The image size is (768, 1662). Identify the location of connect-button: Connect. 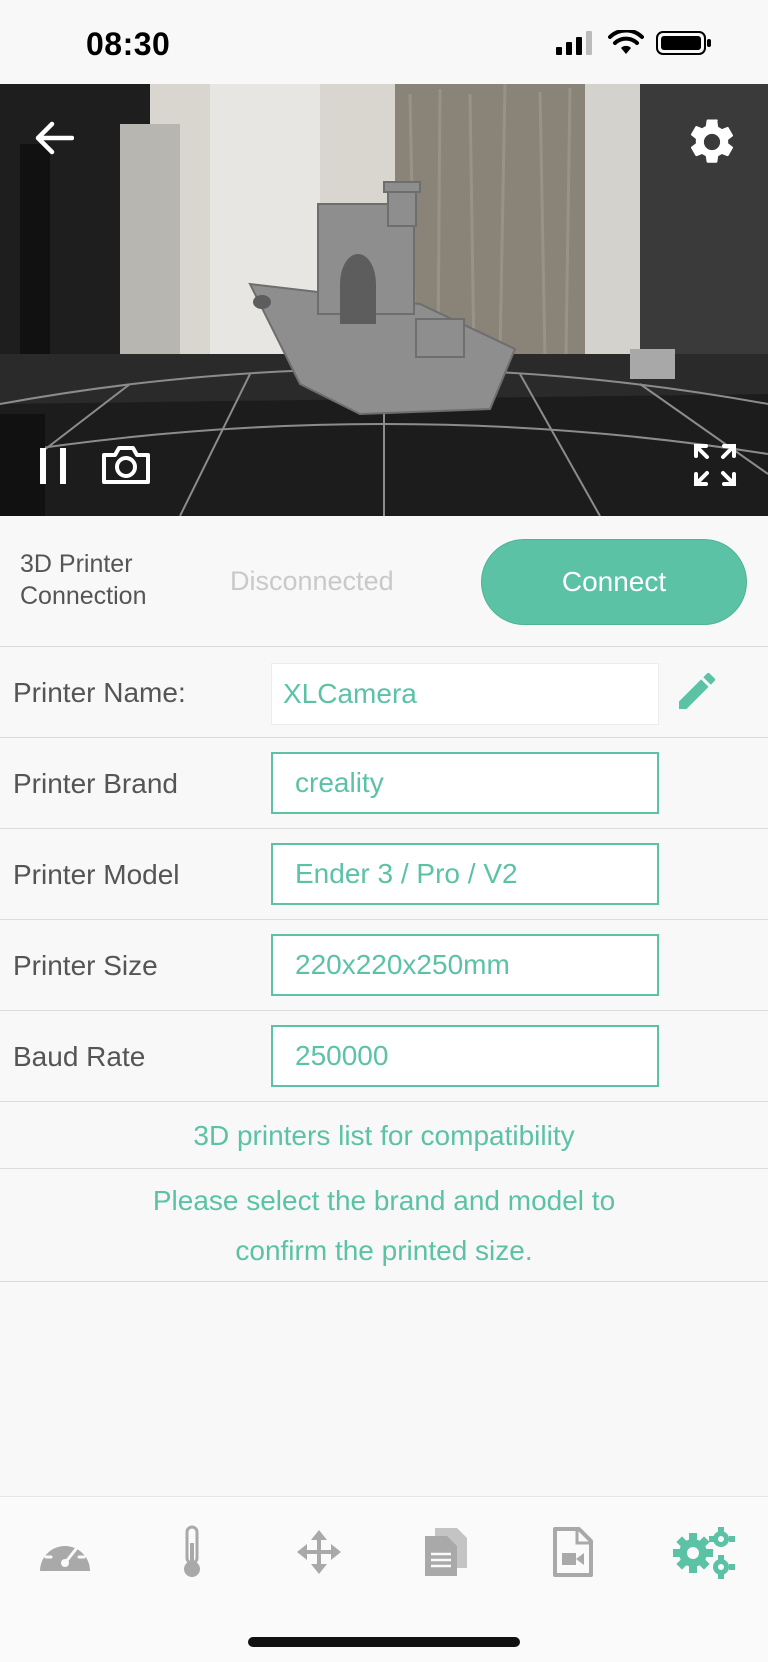
(614, 582).